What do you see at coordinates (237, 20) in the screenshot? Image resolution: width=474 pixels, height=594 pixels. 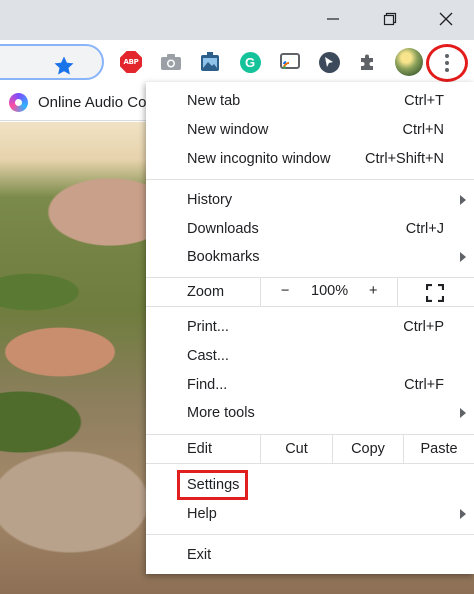 I see `title-bar` at bounding box center [237, 20].